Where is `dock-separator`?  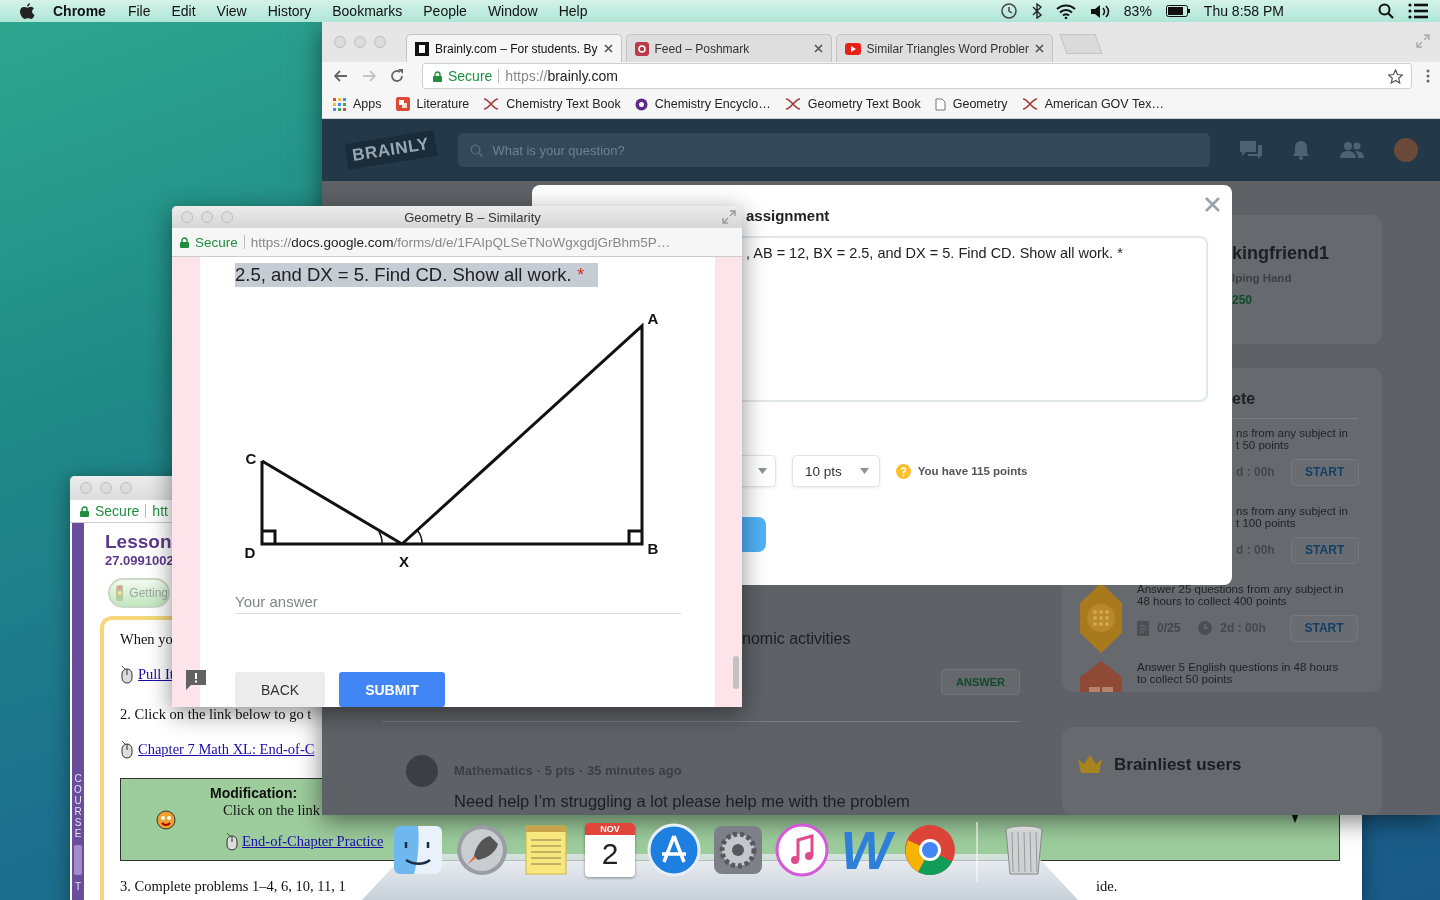
dock-separator is located at coordinates (977, 852).